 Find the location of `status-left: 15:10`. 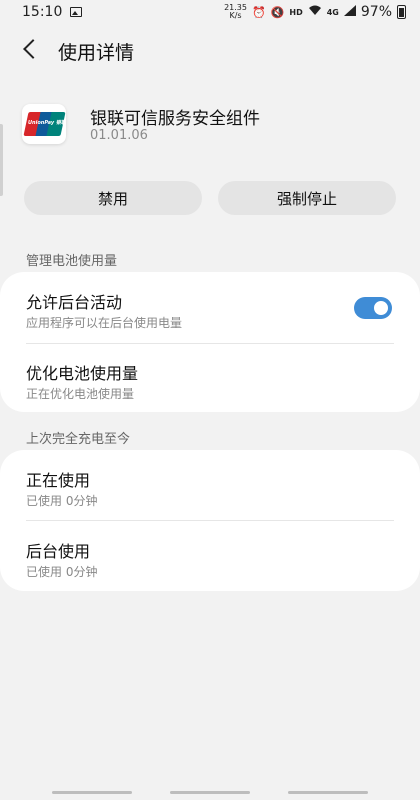

status-left: 15:10 is located at coordinates (52, 12).